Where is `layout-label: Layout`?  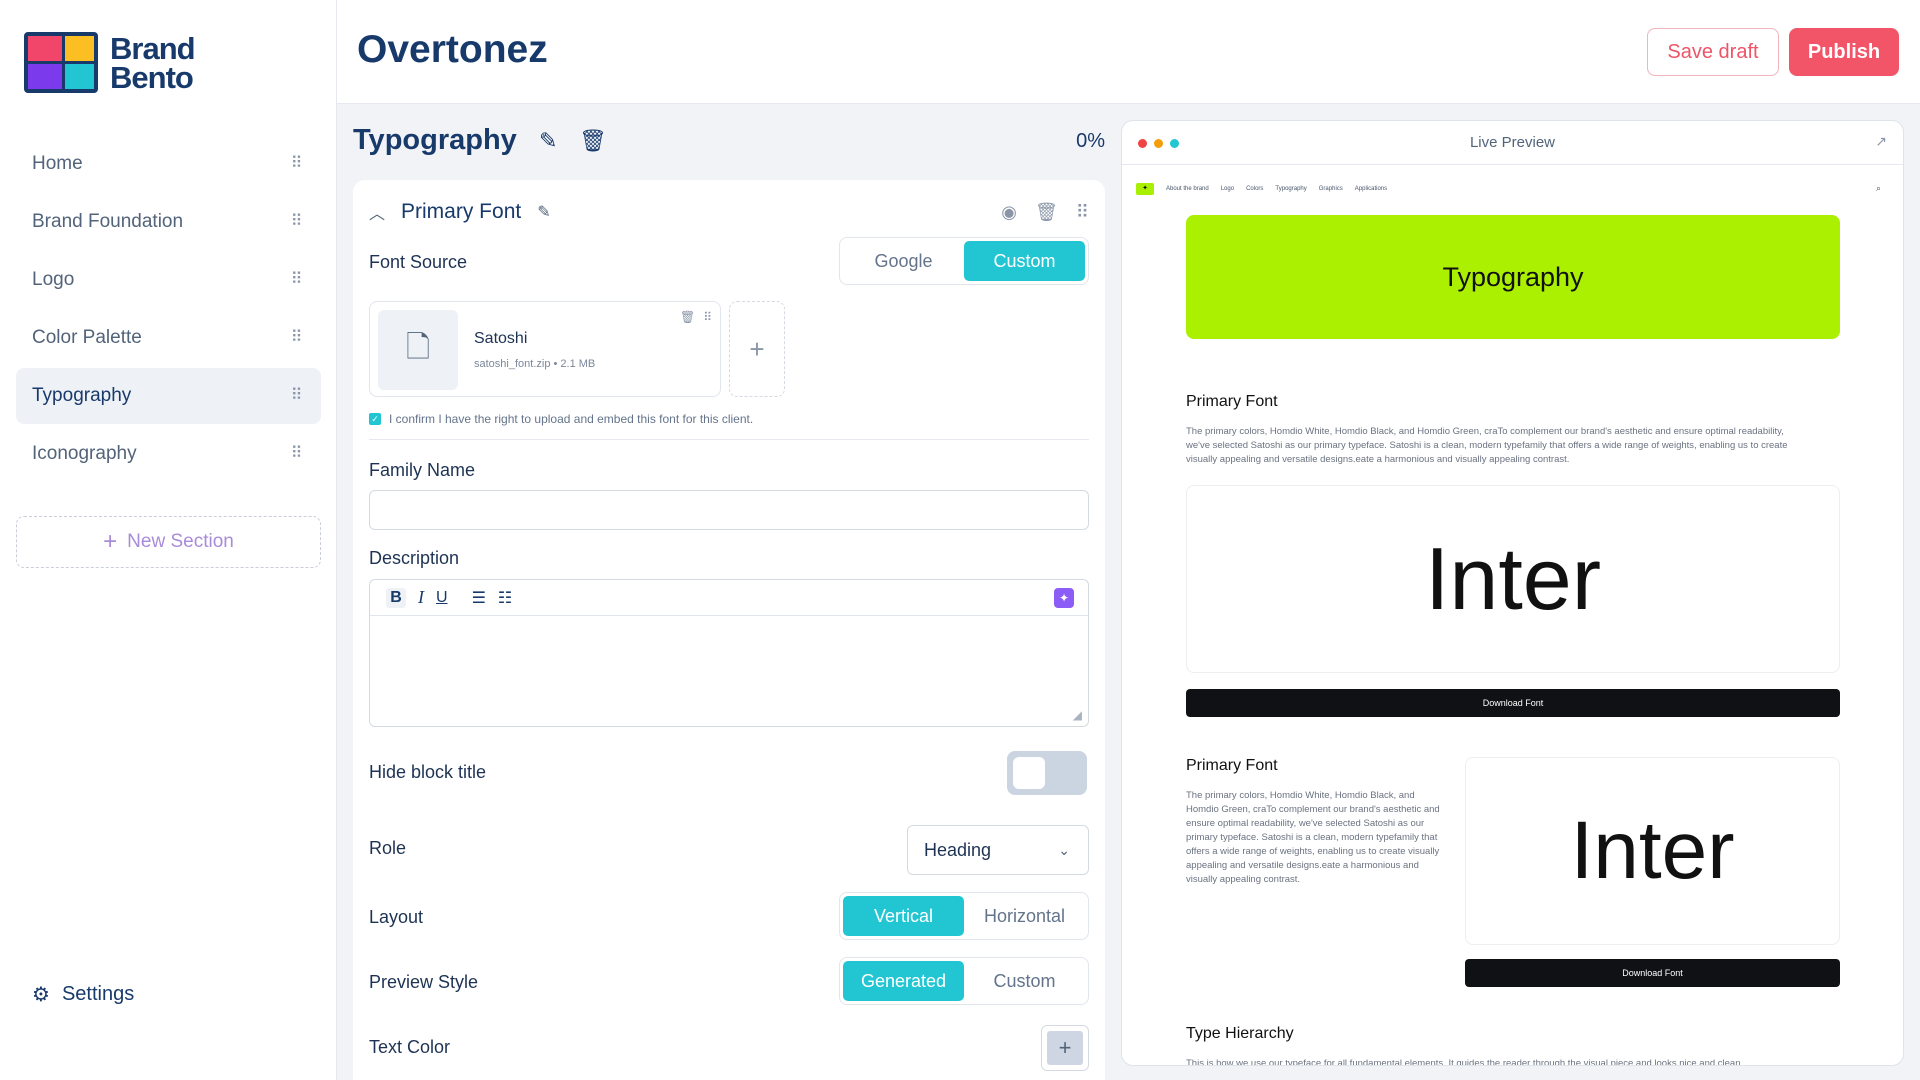
layout-label: Layout is located at coordinates (396, 917).